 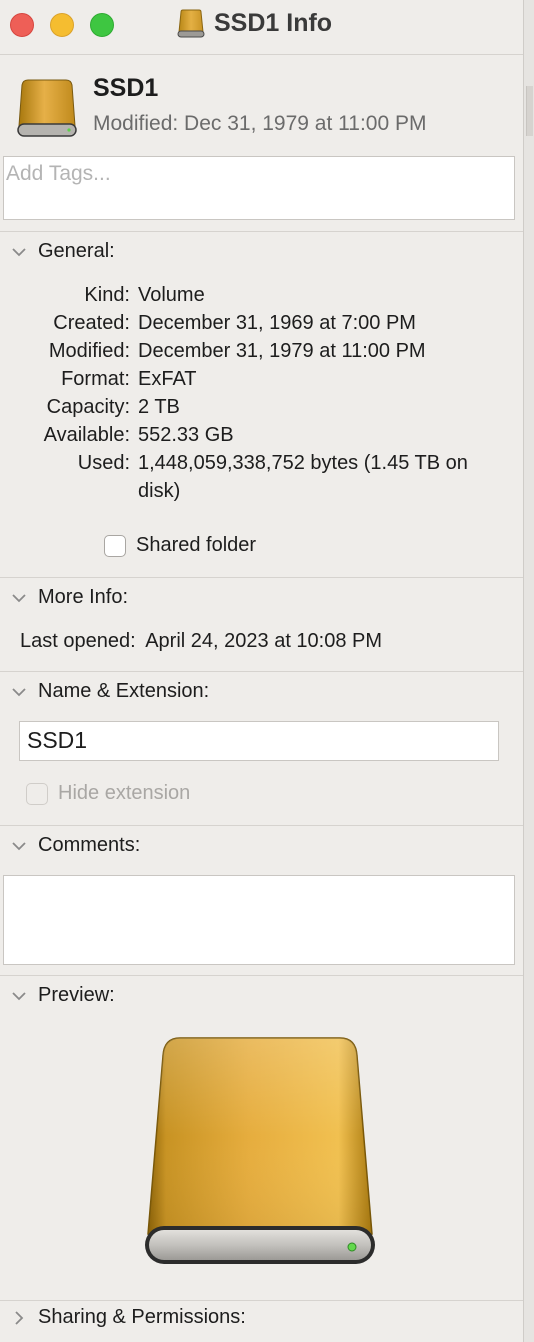 What do you see at coordinates (88, 407) in the screenshot?
I see `info-key: Capacity:` at bounding box center [88, 407].